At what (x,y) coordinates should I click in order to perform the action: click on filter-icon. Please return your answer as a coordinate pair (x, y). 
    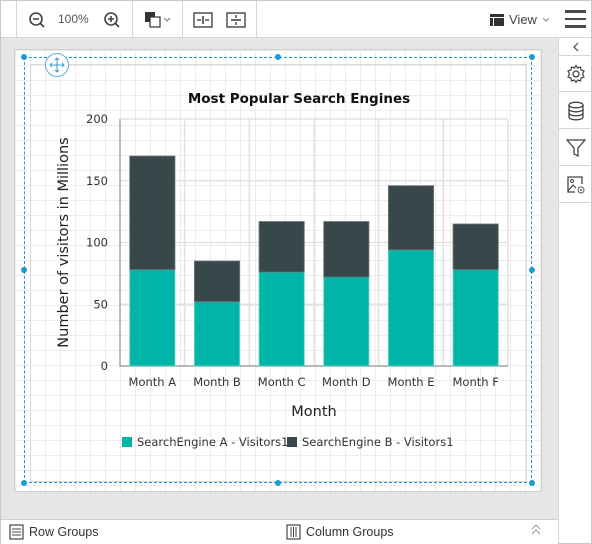
    Looking at the image, I should click on (575, 147).